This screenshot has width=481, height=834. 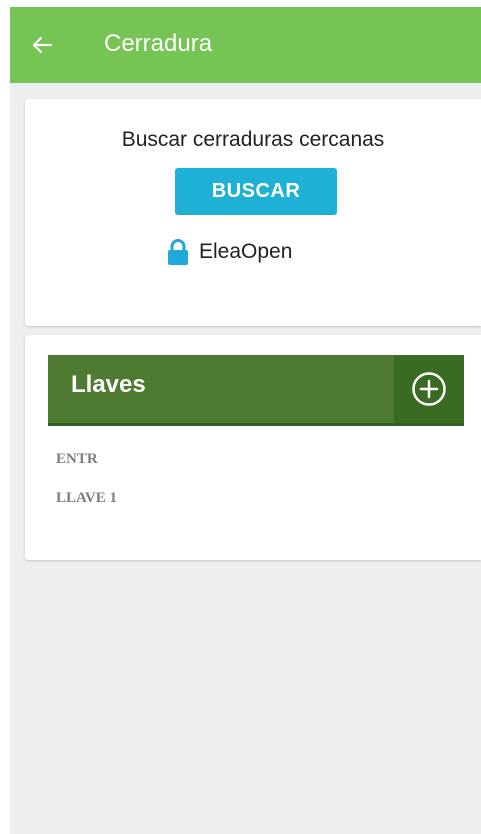 I want to click on lock-device-row: EleaOpen, so click(x=229, y=252).